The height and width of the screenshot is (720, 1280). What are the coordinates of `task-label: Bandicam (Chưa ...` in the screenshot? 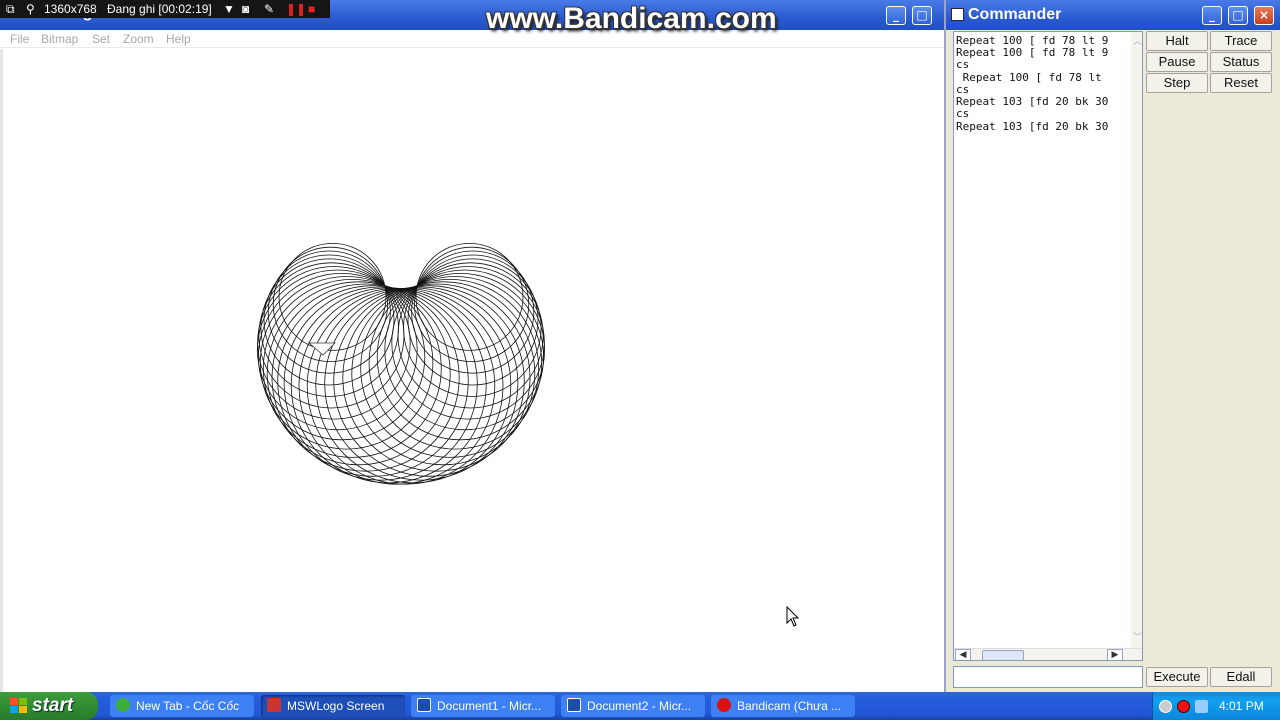 It's located at (789, 706).